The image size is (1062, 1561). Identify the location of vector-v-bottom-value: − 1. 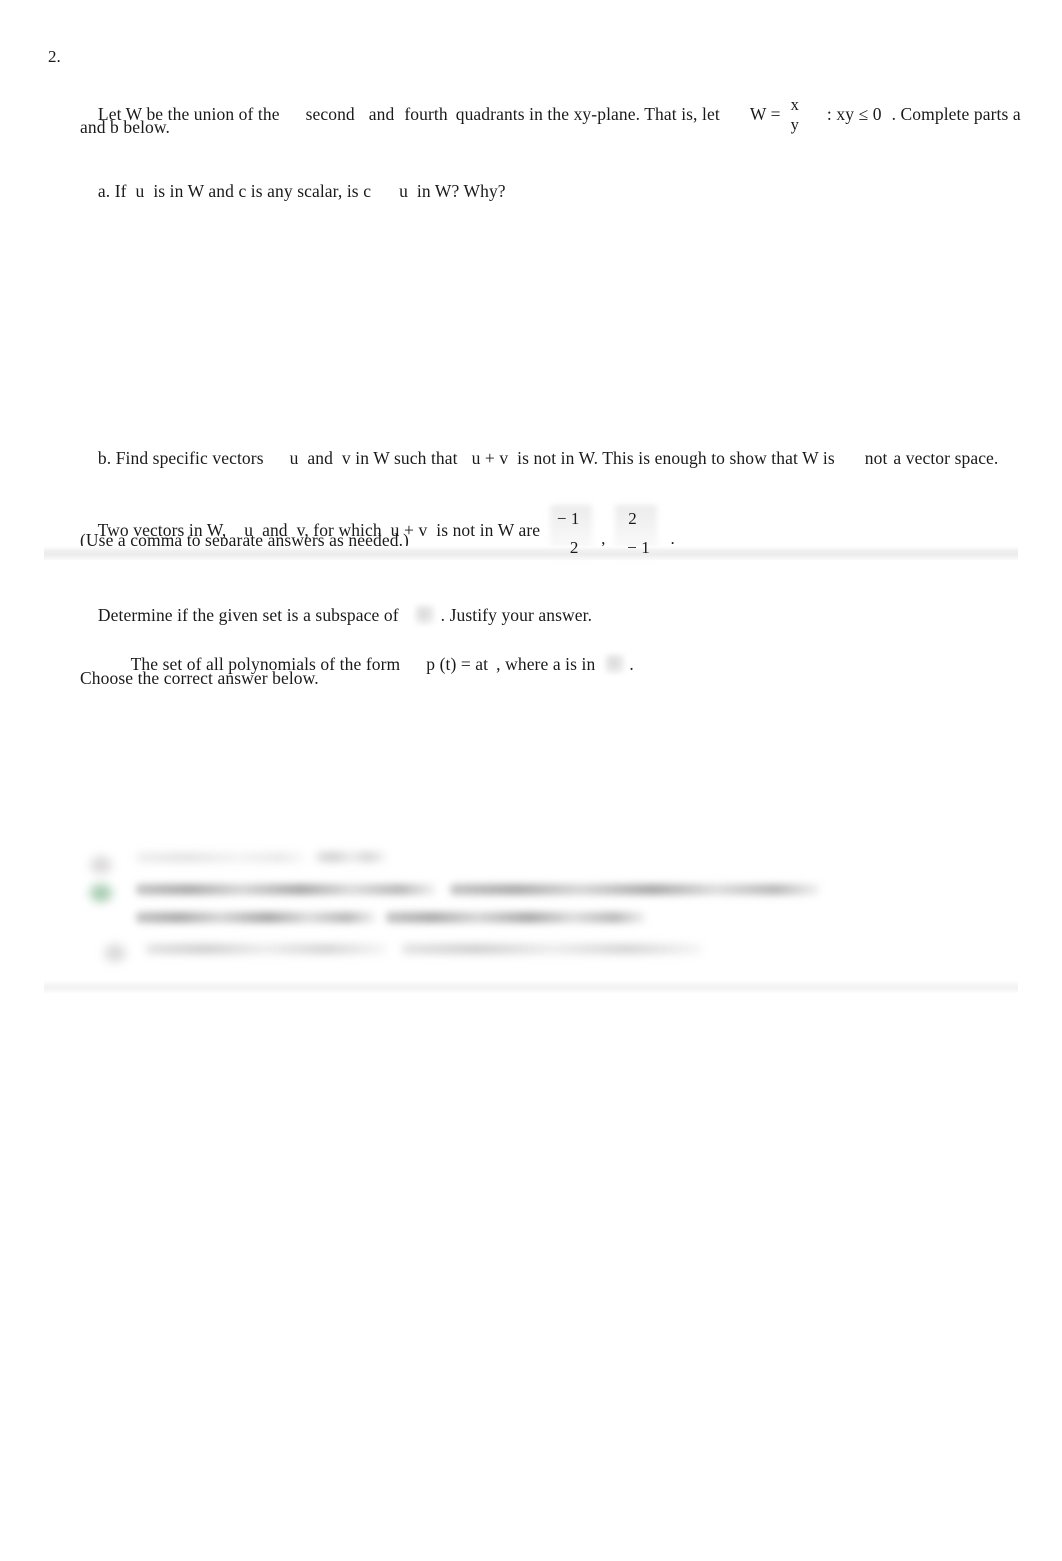
(638, 547).